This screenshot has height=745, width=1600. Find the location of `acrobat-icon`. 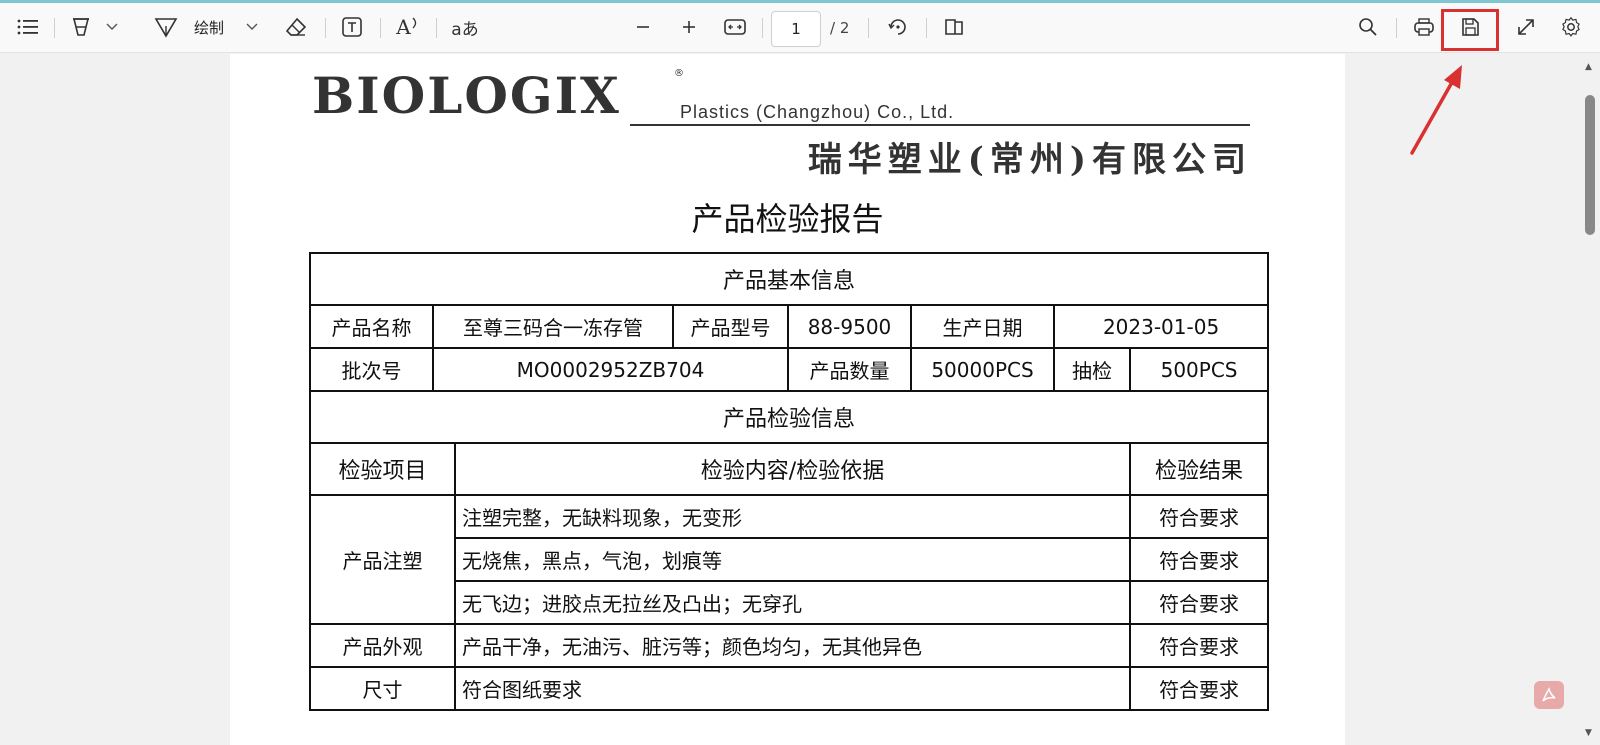

acrobat-icon is located at coordinates (1549, 695).